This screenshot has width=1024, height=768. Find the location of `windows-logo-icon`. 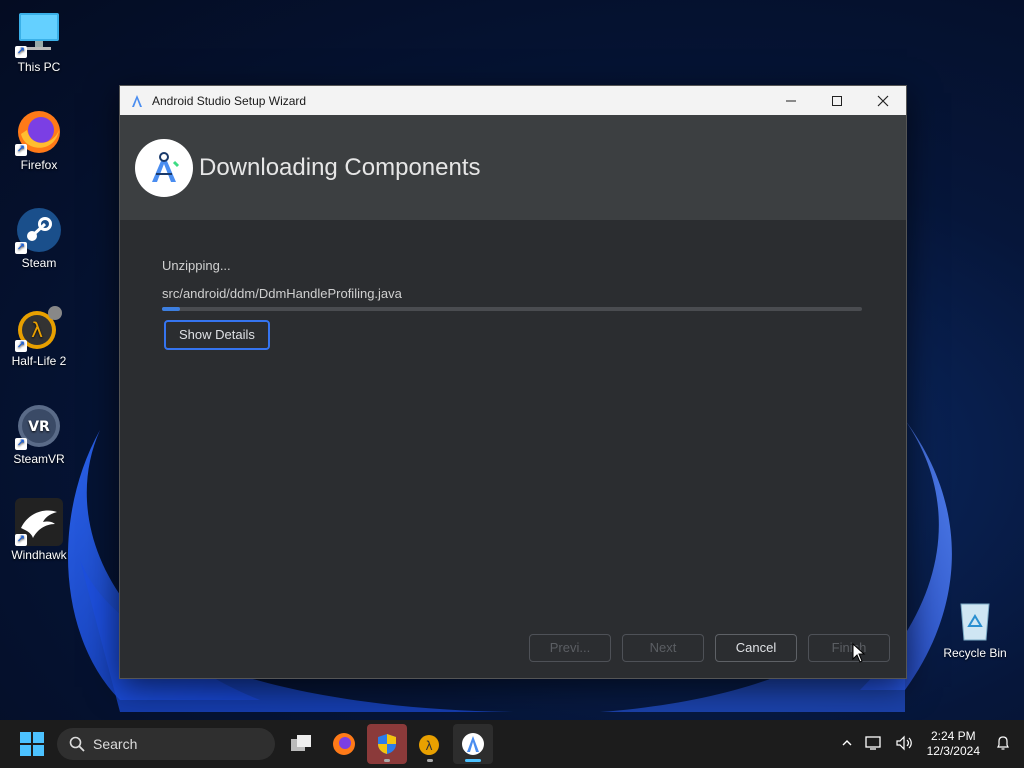

windows-logo-icon is located at coordinates (32, 744).